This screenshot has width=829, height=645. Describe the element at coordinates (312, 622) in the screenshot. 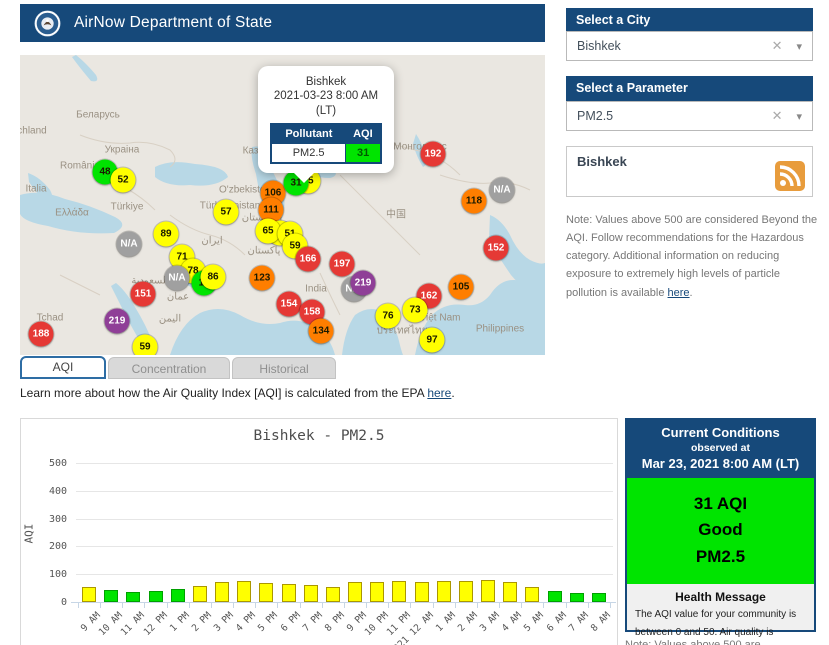

I see `chart-x-tick-label: 7 PM` at that location.